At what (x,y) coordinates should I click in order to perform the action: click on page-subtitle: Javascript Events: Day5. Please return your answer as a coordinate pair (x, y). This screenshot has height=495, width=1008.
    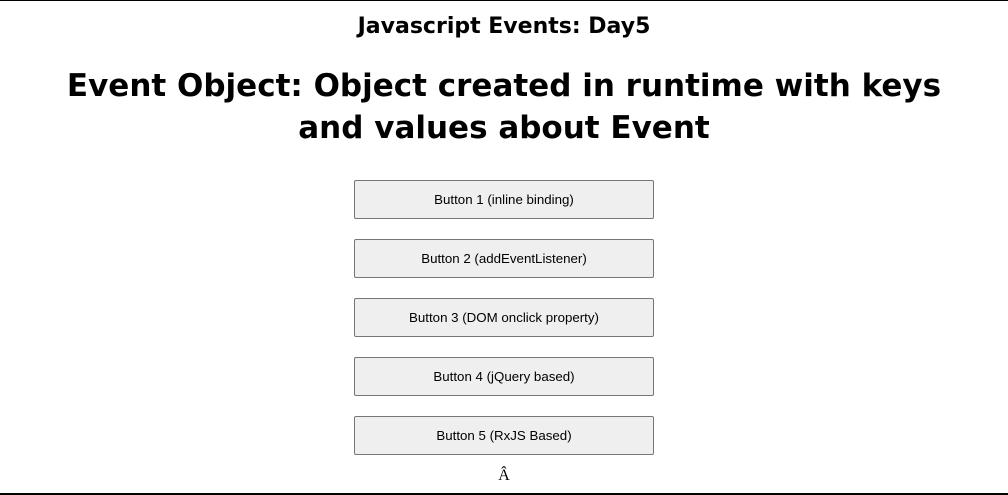
    Looking at the image, I should click on (504, 26).